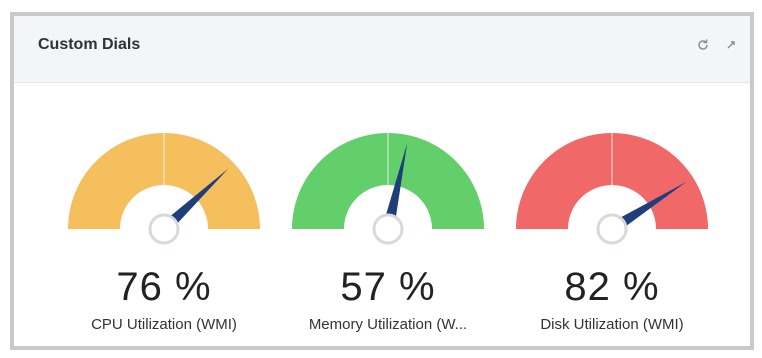 This screenshot has height=358, width=762. Describe the element at coordinates (388, 189) in the screenshot. I see `memory-gauge` at that location.